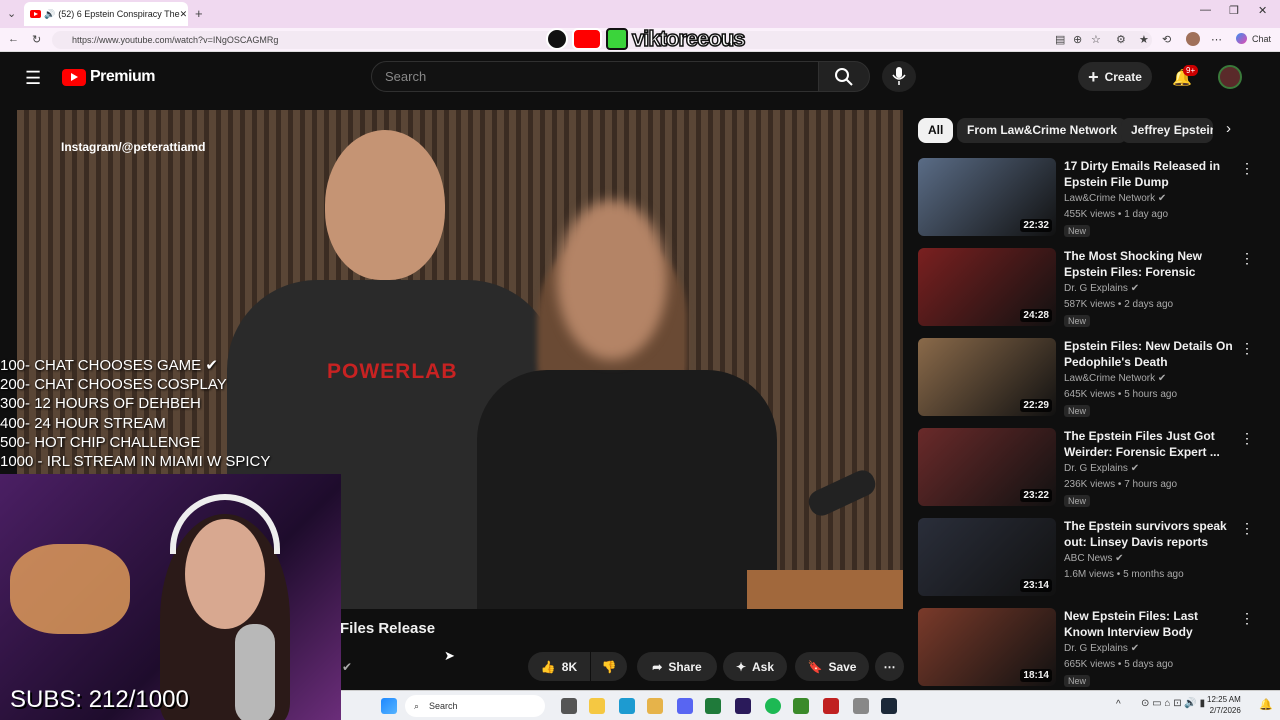  What do you see at coordinates (685, 666) in the screenshot?
I see `share-label: Share` at bounding box center [685, 666].